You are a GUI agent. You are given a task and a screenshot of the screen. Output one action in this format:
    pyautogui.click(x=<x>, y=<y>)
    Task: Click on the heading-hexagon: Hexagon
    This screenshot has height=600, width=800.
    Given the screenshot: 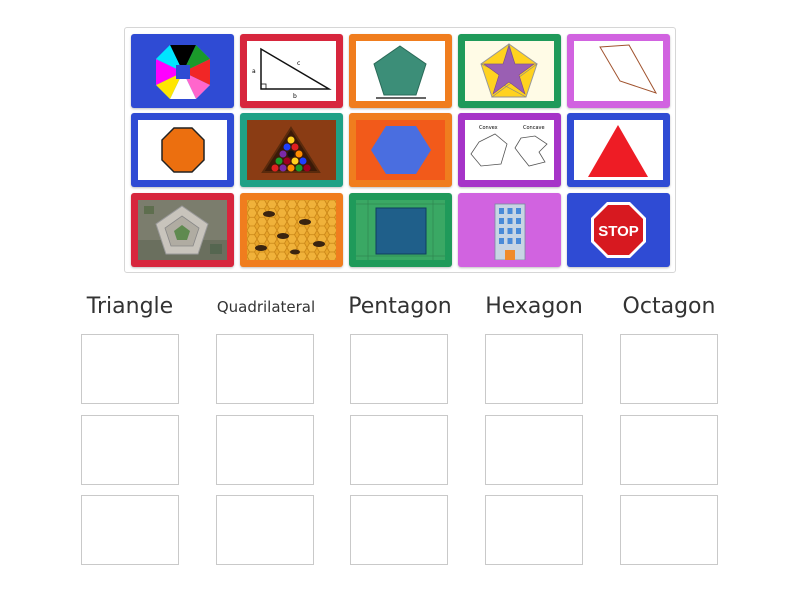 What is the action you would take?
    pyautogui.click(x=534, y=306)
    